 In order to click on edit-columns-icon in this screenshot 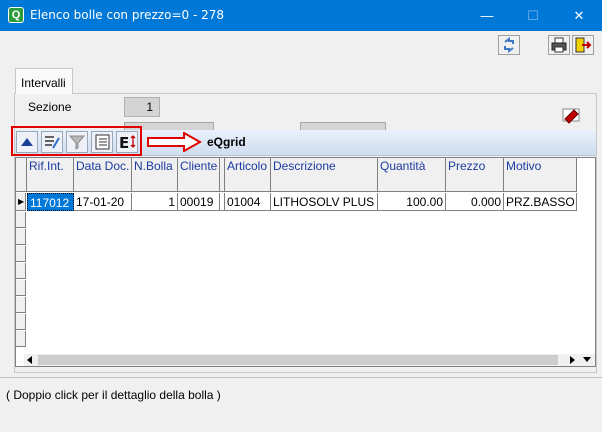, I will do `click(52, 142)`.